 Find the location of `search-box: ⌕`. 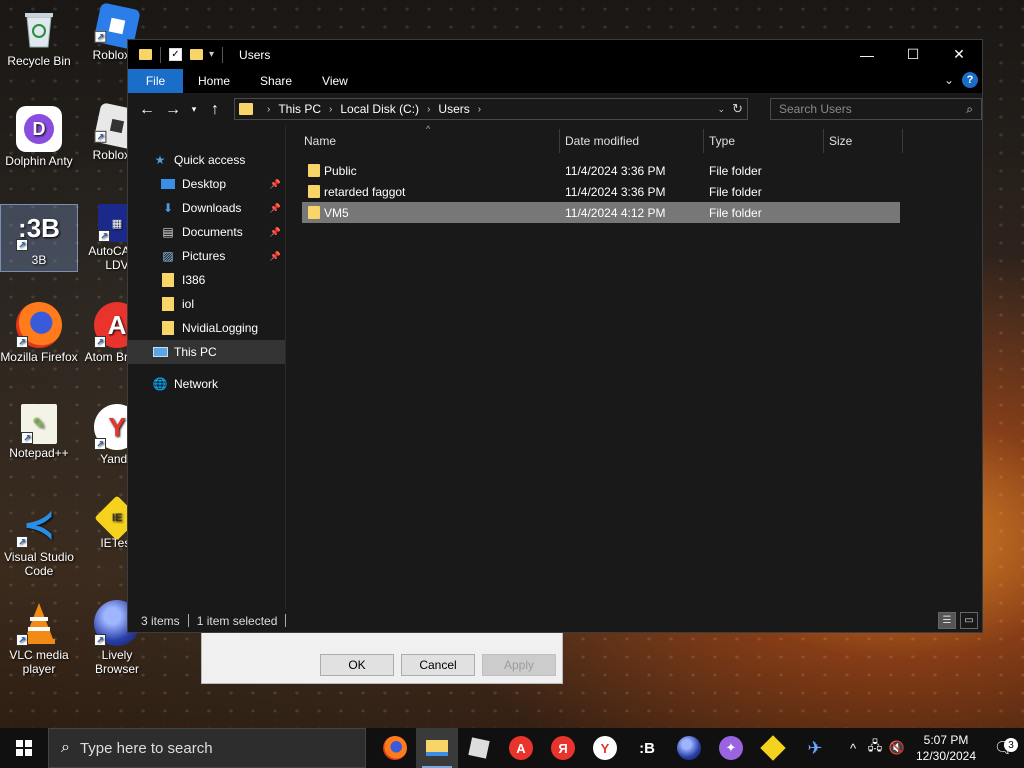

search-box: ⌕ is located at coordinates (876, 109).